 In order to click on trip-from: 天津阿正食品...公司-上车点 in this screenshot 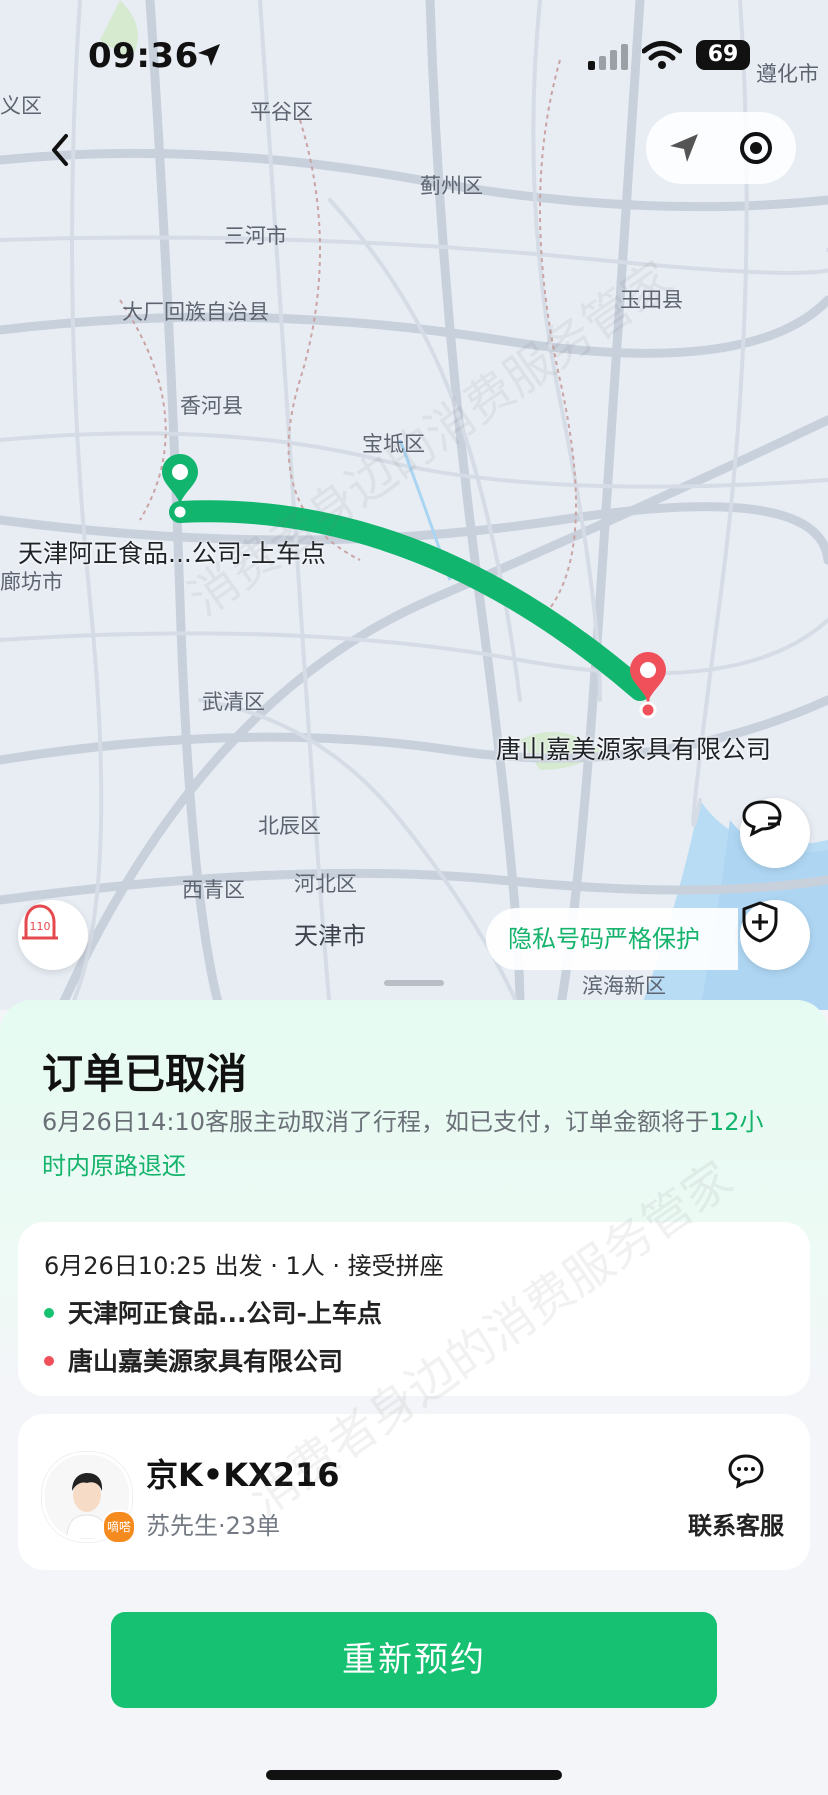, I will do `click(213, 1312)`.